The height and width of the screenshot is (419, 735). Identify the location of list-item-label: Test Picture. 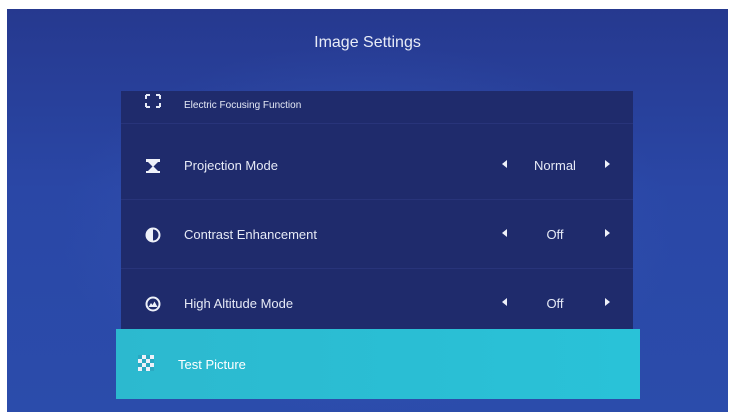
(212, 364).